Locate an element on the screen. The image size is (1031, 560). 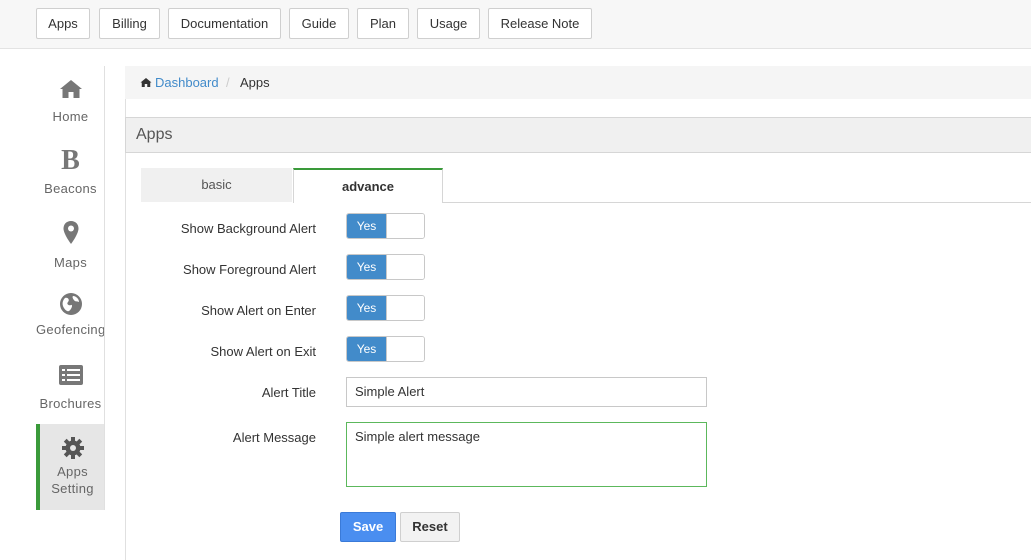
show-foreground-alert-toggle: Yes is located at coordinates (385, 267).